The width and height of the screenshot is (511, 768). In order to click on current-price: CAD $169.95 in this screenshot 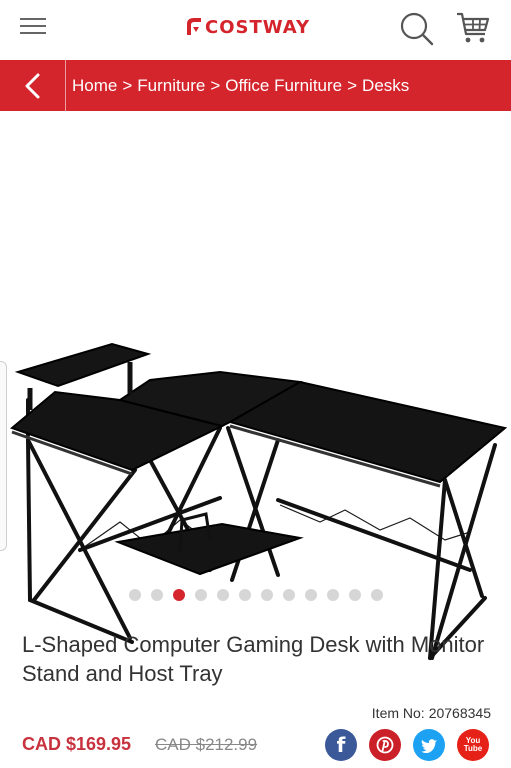, I will do `click(77, 744)`.